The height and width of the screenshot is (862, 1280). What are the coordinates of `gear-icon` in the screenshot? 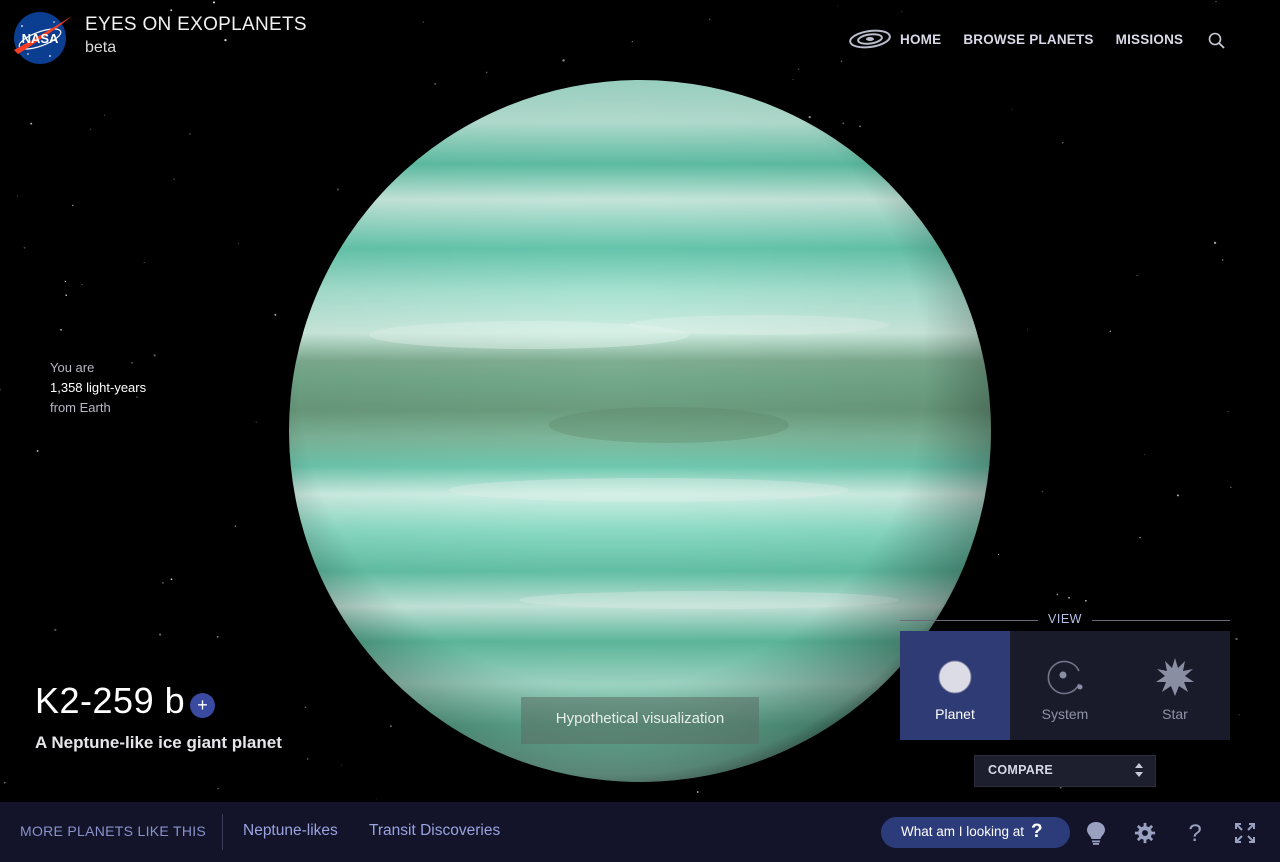 It's located at (1145, 833).